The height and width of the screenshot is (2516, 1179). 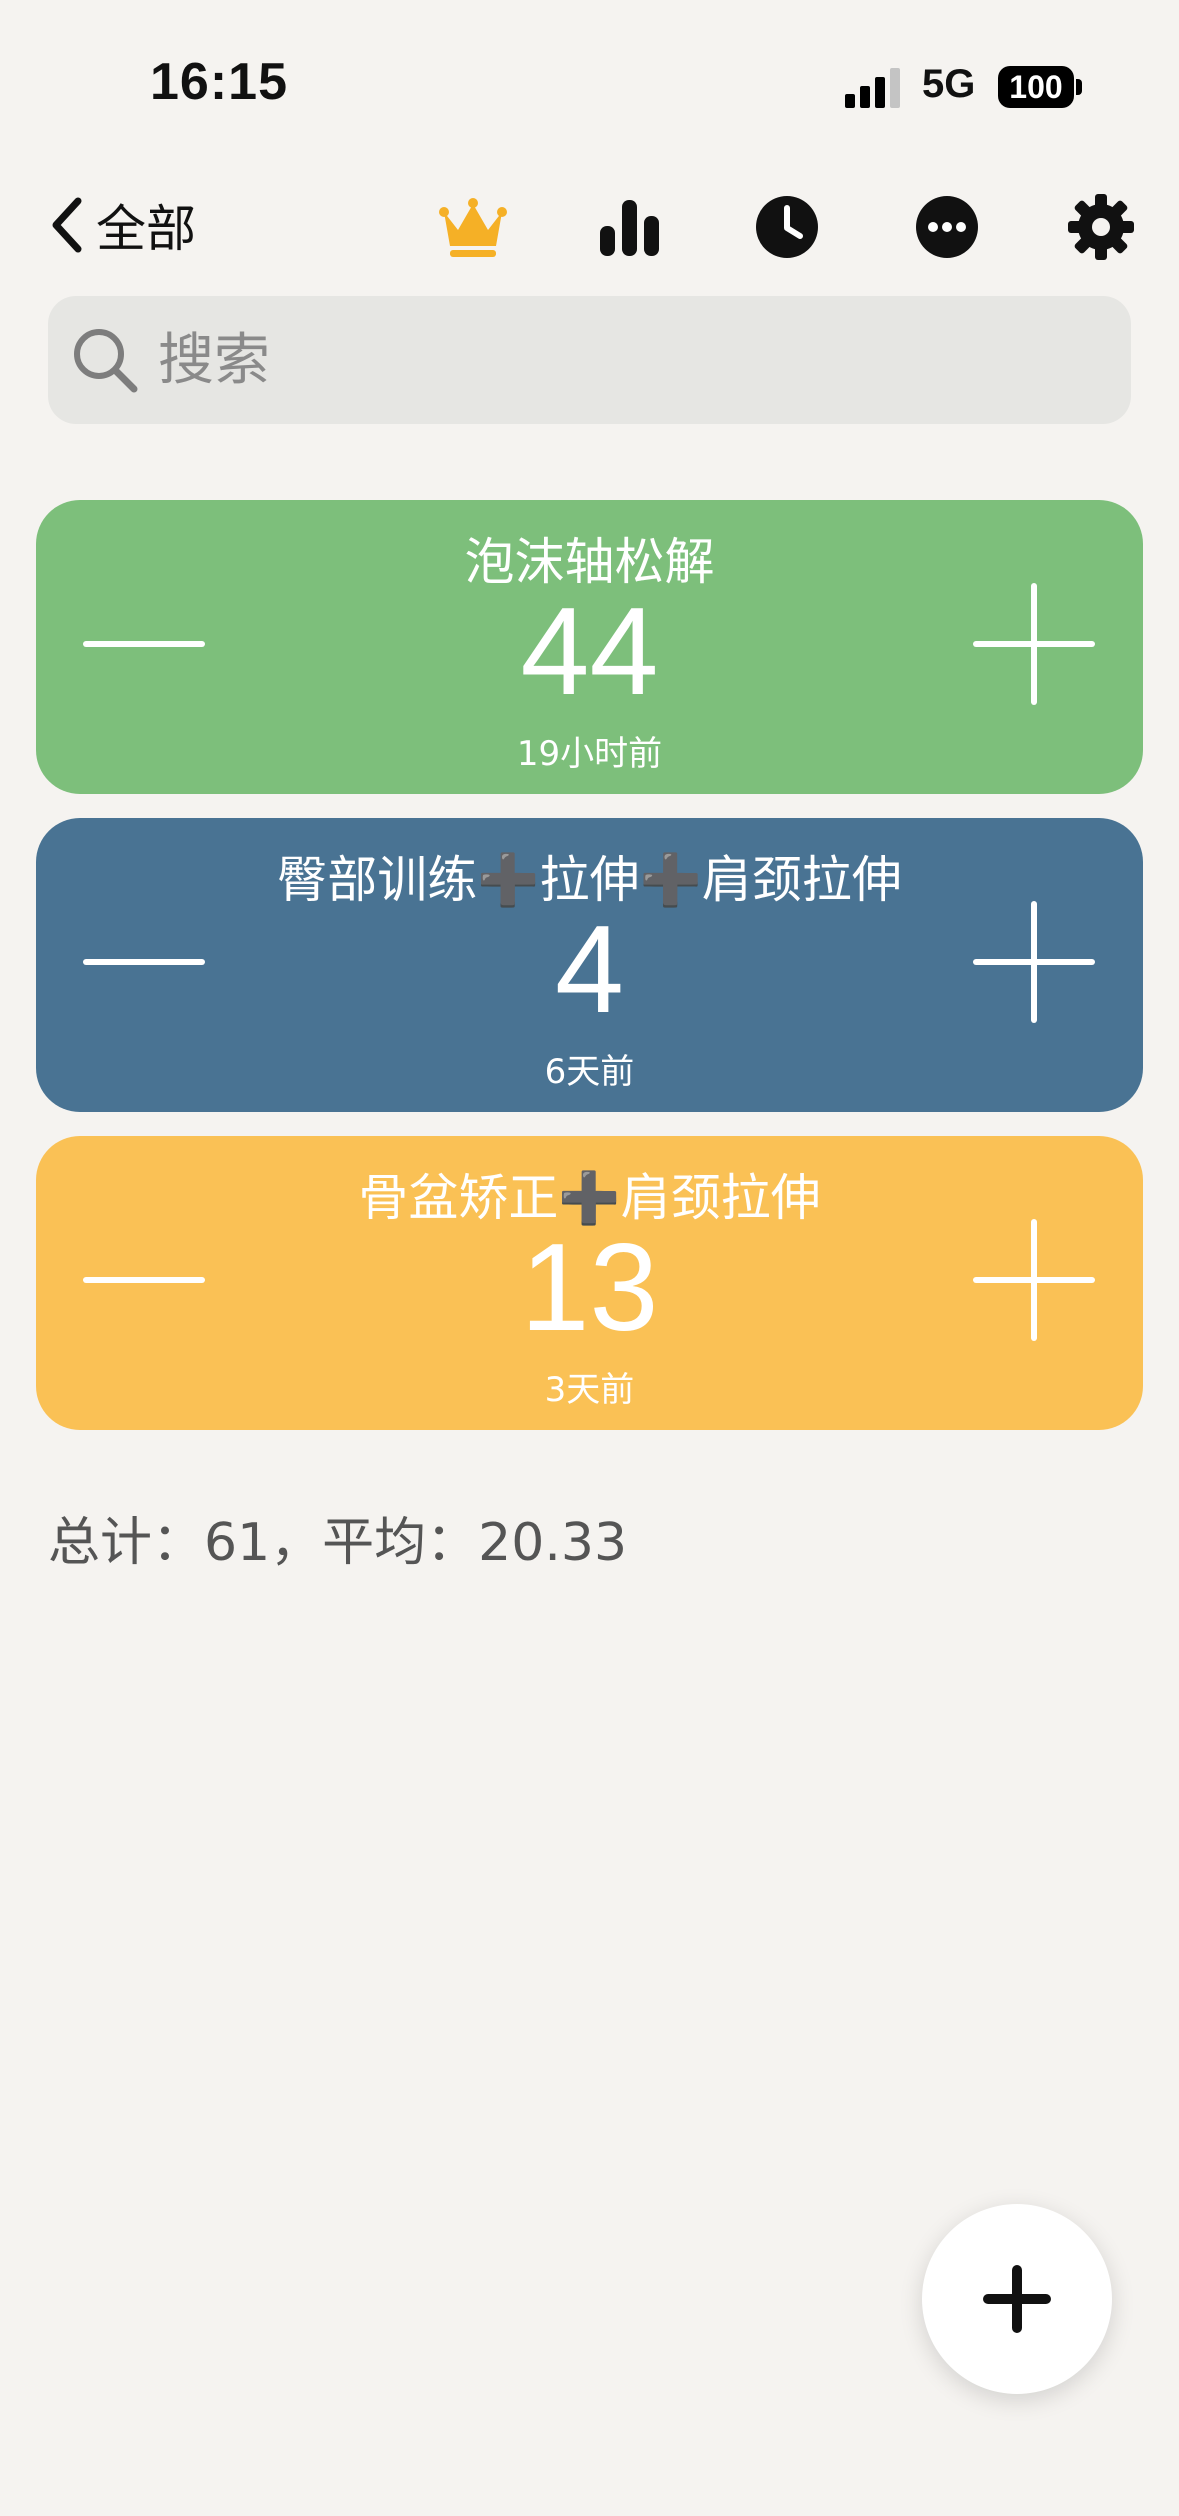 I want to click on nav-bar: 全部, so click(x=589, y=225).